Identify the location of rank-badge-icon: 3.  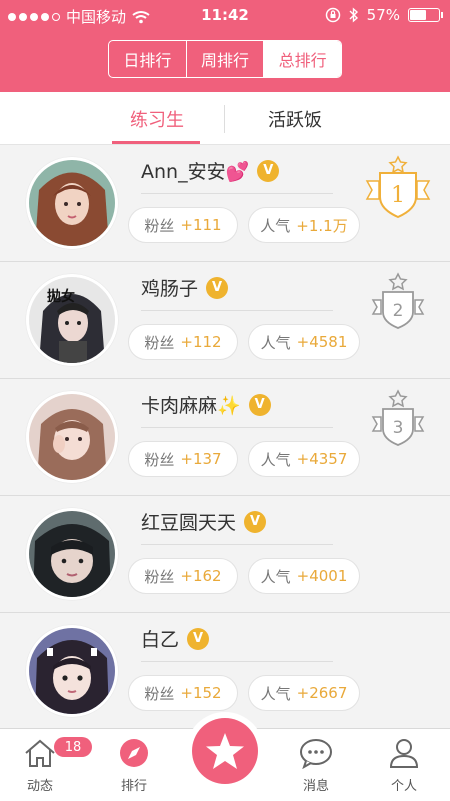
(398, 417).